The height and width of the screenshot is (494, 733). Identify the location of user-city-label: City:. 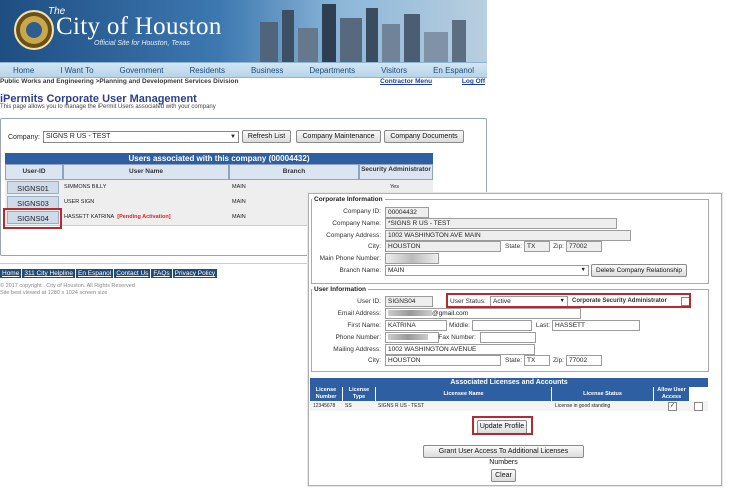
(374, 360).